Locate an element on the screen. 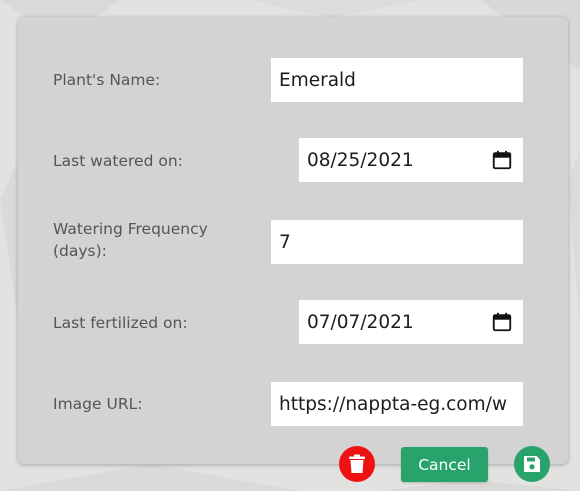  last-watered-date-input: 08/25/2021 is located at coordinates (411, 160).